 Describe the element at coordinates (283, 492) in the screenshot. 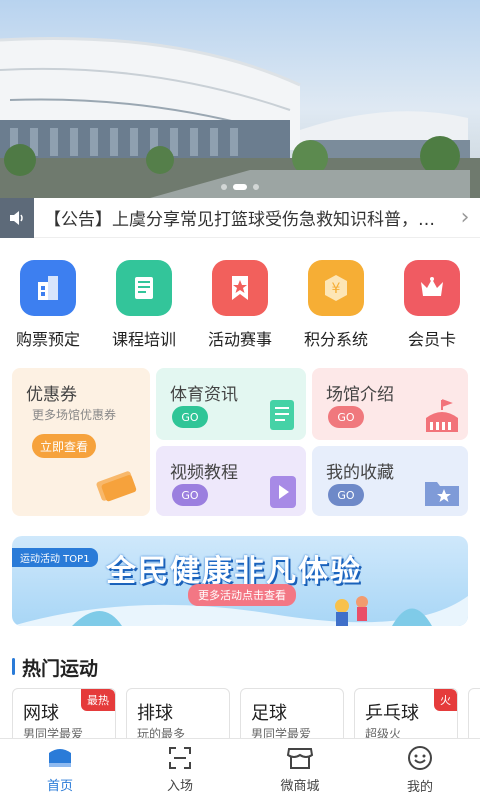

I see `video-icon` at that location.